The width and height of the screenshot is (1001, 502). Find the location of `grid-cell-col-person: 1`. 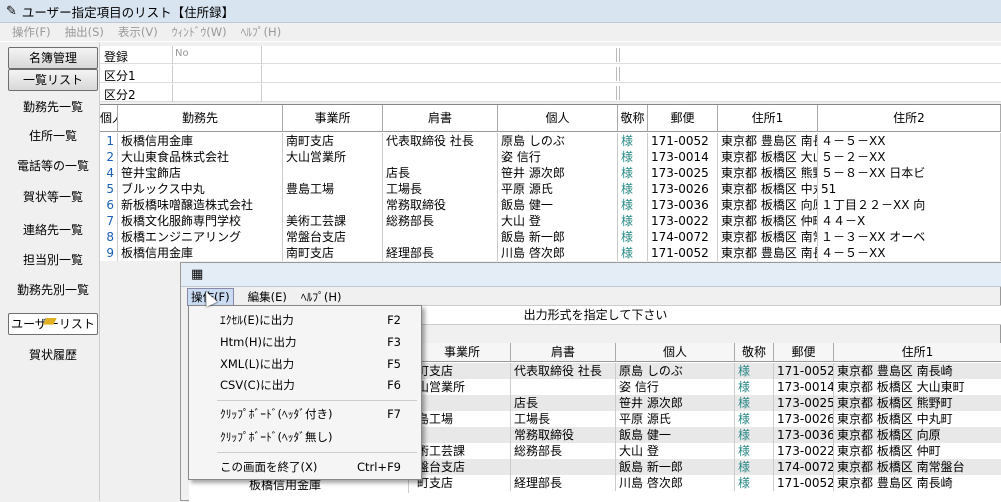

grid-cell-col-person: 1 is located at coordinates (109, 141).